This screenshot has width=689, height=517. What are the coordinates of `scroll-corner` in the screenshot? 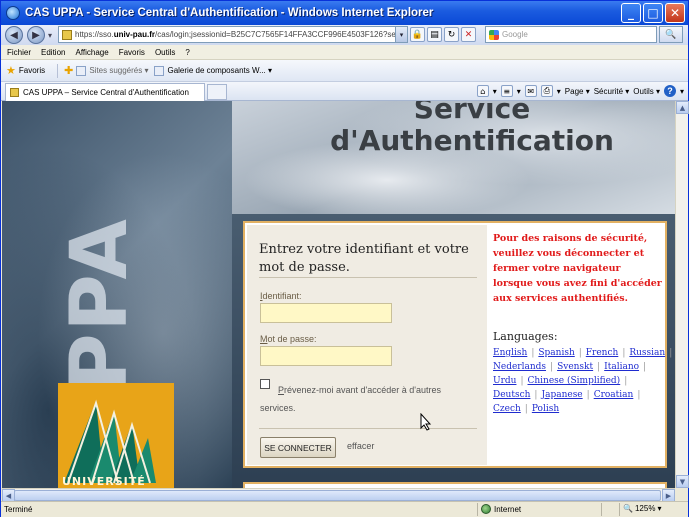 It's located at (681, 494).